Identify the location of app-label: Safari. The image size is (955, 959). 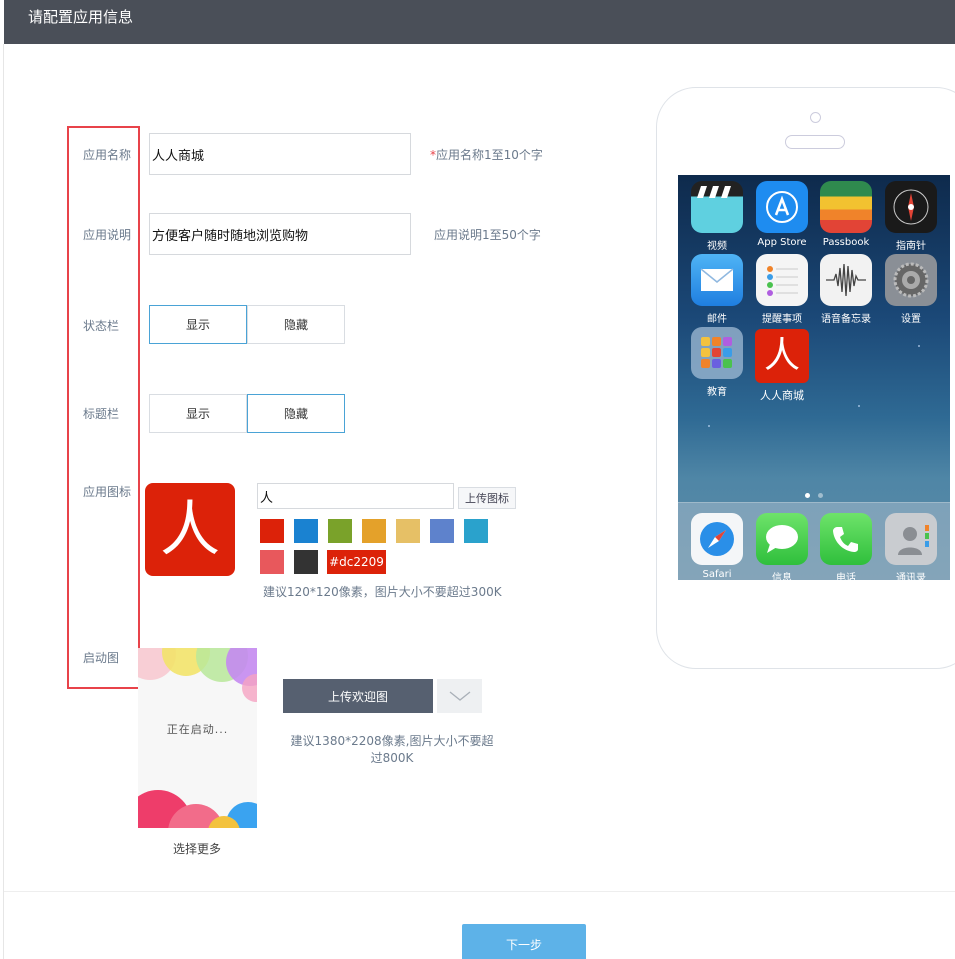
(717, 574).